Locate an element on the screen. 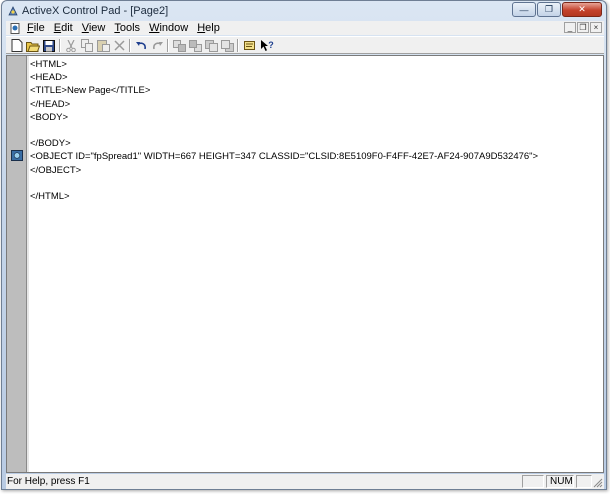 Image resolution: width=610 pixels, height=494 pixels. paste-clipboard-icon is located at coordinates (103, 46).